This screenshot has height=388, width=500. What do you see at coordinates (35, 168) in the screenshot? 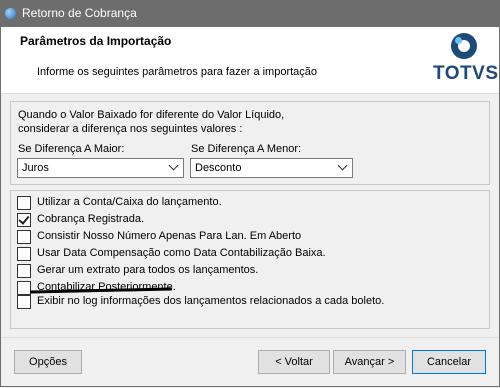
I see `maior-select-value: Juros` at bounding box center [35, 168].